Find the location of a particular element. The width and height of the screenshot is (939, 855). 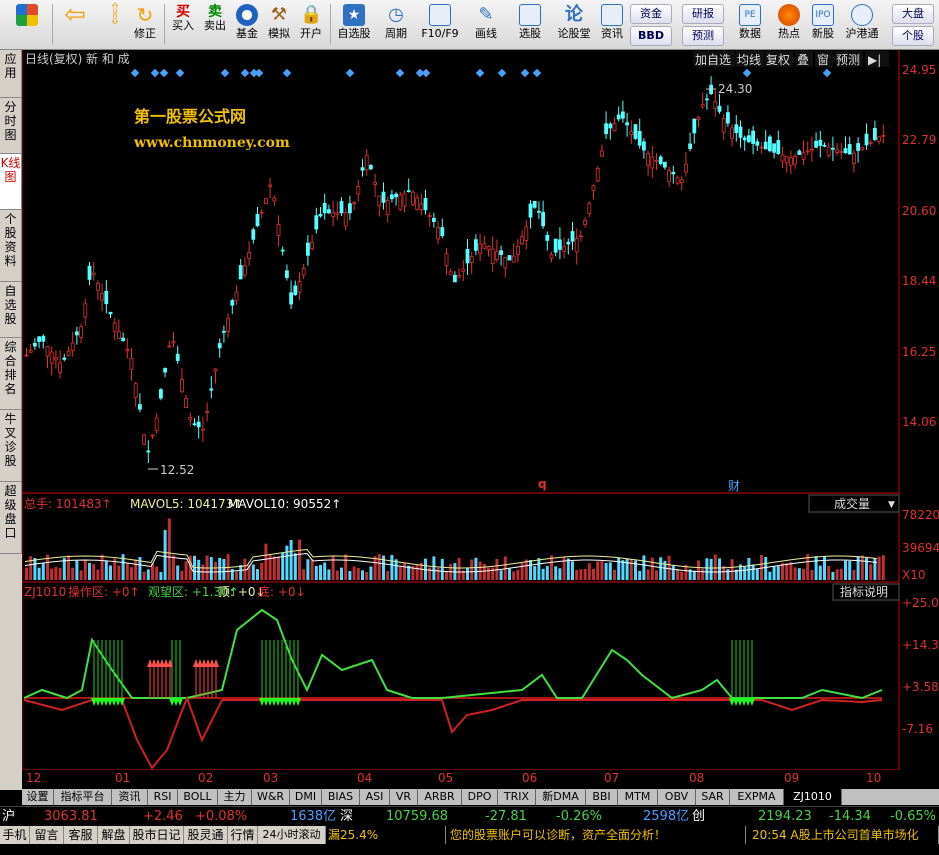

buy-button: 买买入 is located at coordinates (183, 25).